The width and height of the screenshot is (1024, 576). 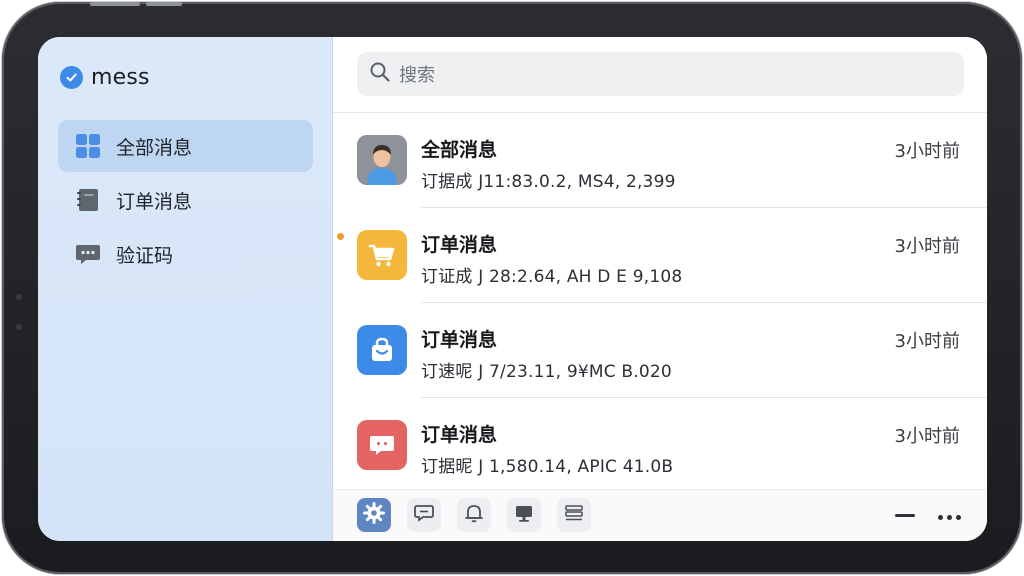 I want to click on chat-icon, so click(x=424, y=515).